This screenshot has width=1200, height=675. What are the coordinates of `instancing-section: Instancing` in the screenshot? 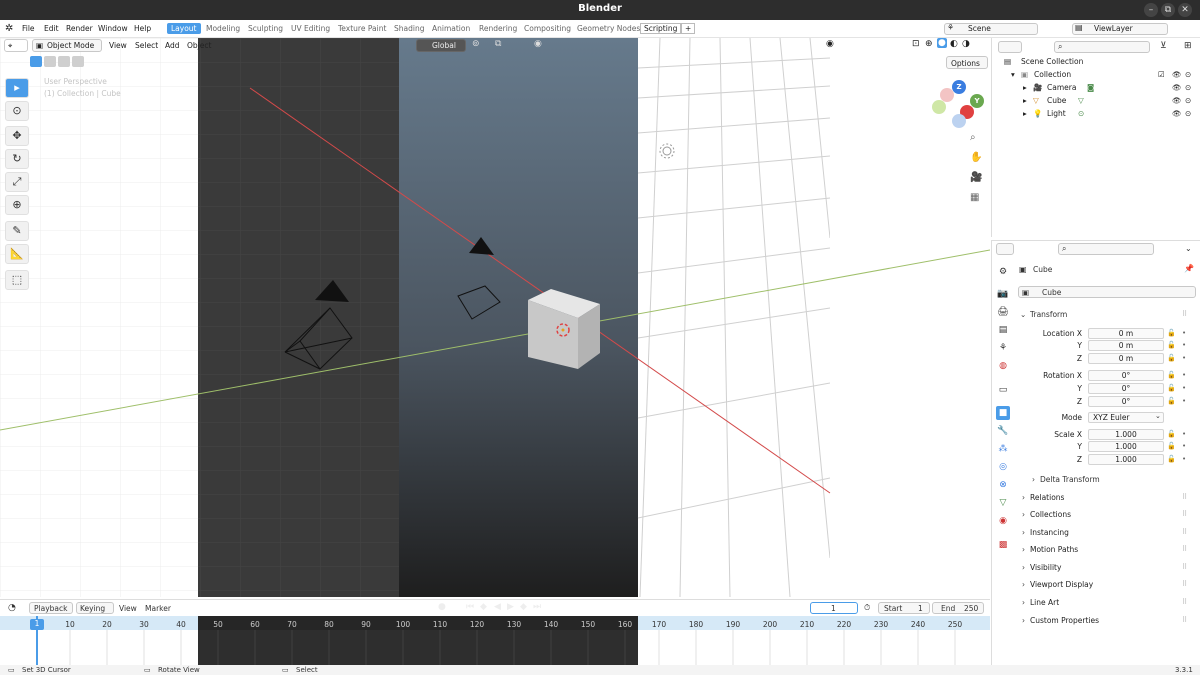 It's located at (1049, 532).